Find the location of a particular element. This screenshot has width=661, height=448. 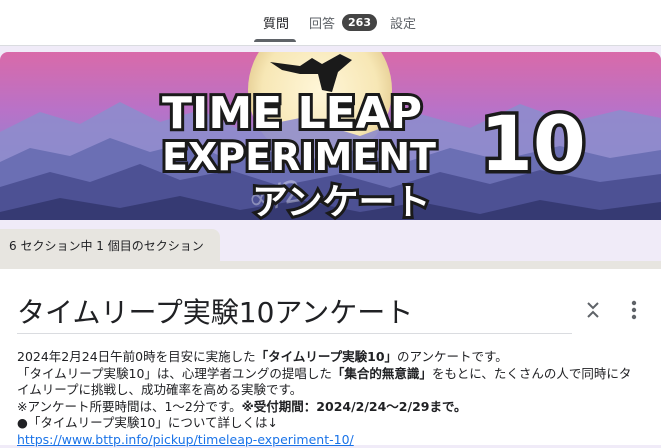

description-line: ●「タイムリープ実験10」について詳しくは↓ is located at coordinates (337, 423).